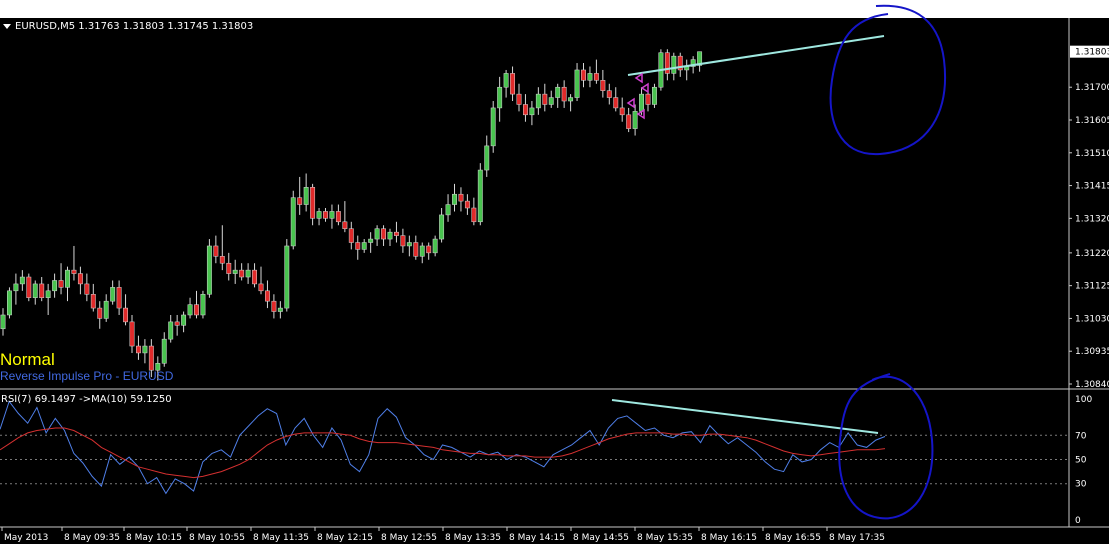 Image resolution: width=1109 pixels, height=544 pixels. I want to click on price-axis-label: 1.30840, so click(1092, 385).